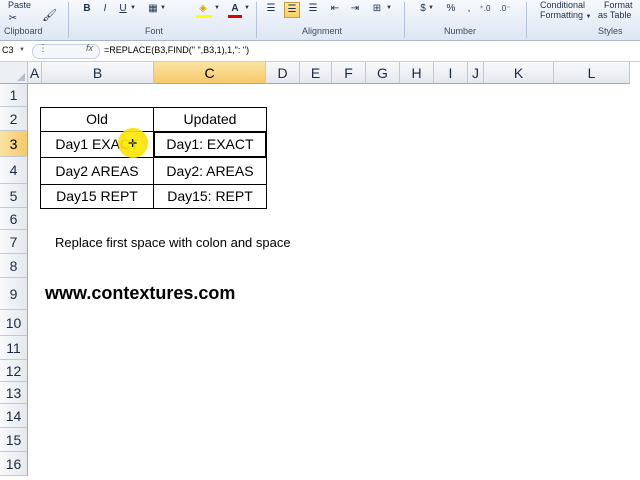 The image size is (640, 480). Describe the element at coordinates (203, 9) in the screenshot. I see `fill-color-icon: ◈` at that location.